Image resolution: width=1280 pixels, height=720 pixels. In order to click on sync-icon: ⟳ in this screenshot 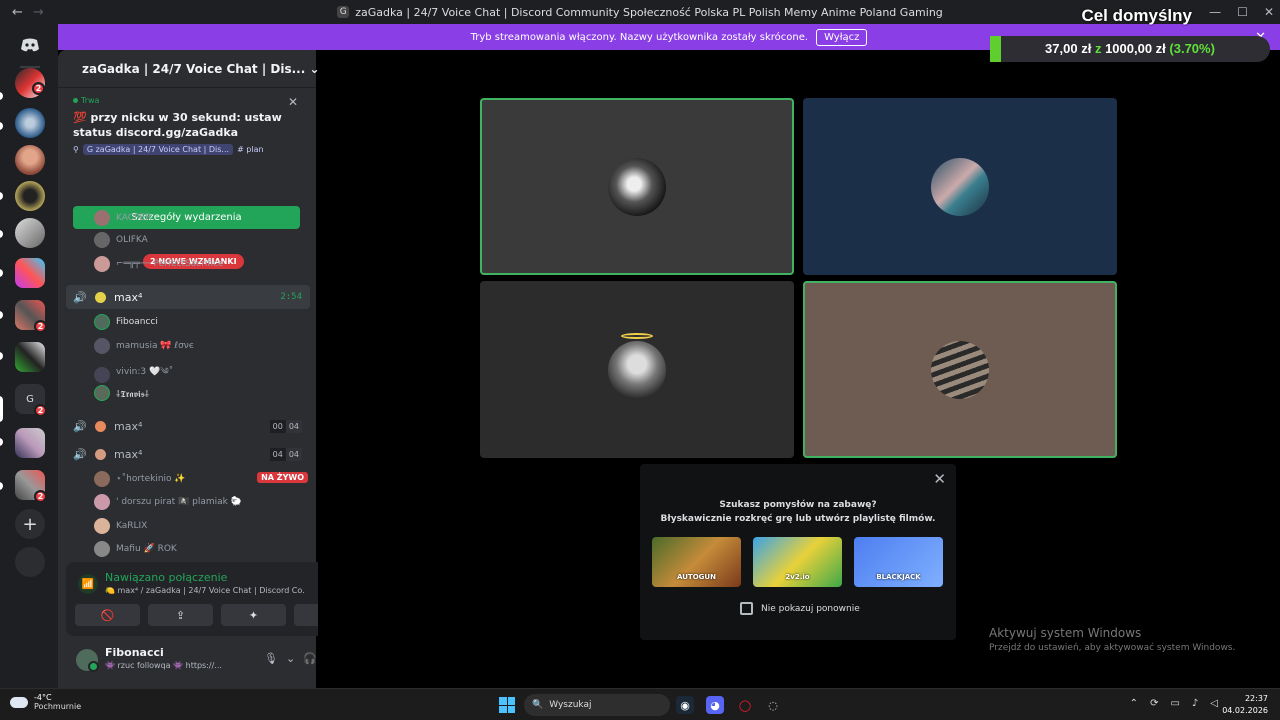, I will do `click(1154, 703)`.